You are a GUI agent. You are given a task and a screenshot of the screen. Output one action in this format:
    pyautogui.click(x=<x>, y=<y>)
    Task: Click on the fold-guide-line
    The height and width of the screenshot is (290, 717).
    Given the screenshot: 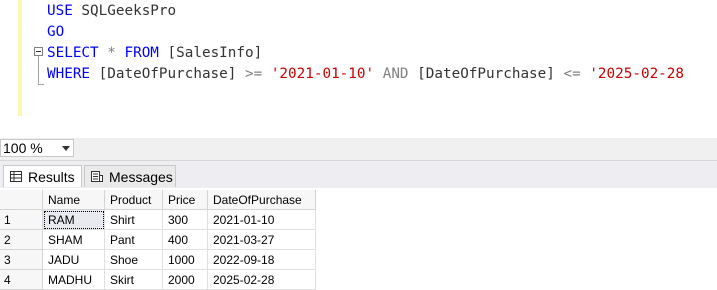 What is the action you would take?
    pyautogui.click(x=38, y=70)
    